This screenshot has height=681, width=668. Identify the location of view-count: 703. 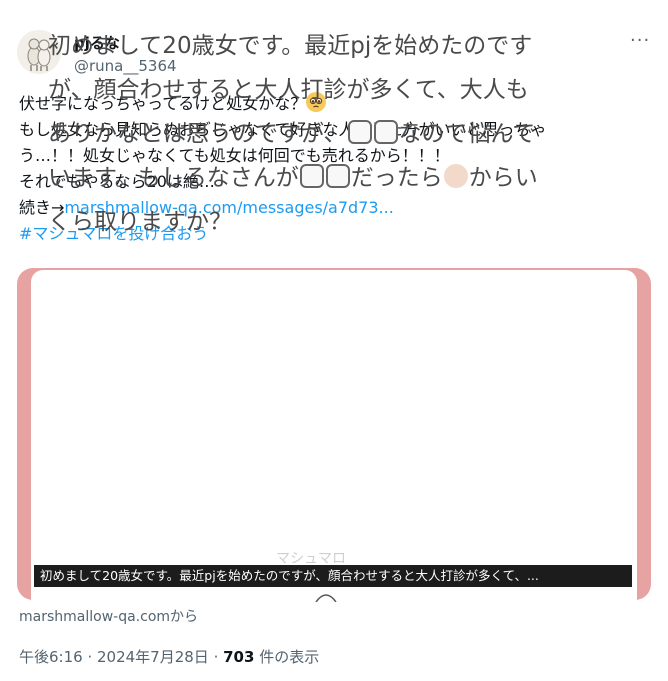
(239, 657).